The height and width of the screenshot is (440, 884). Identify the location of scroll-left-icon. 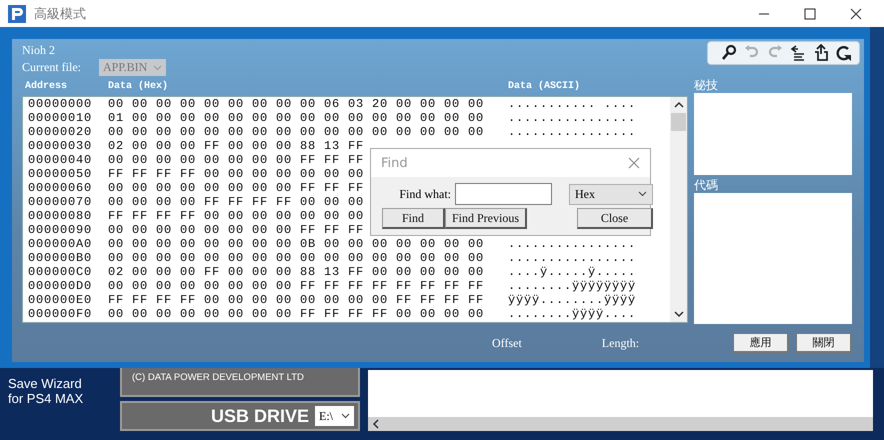
(376, 424).